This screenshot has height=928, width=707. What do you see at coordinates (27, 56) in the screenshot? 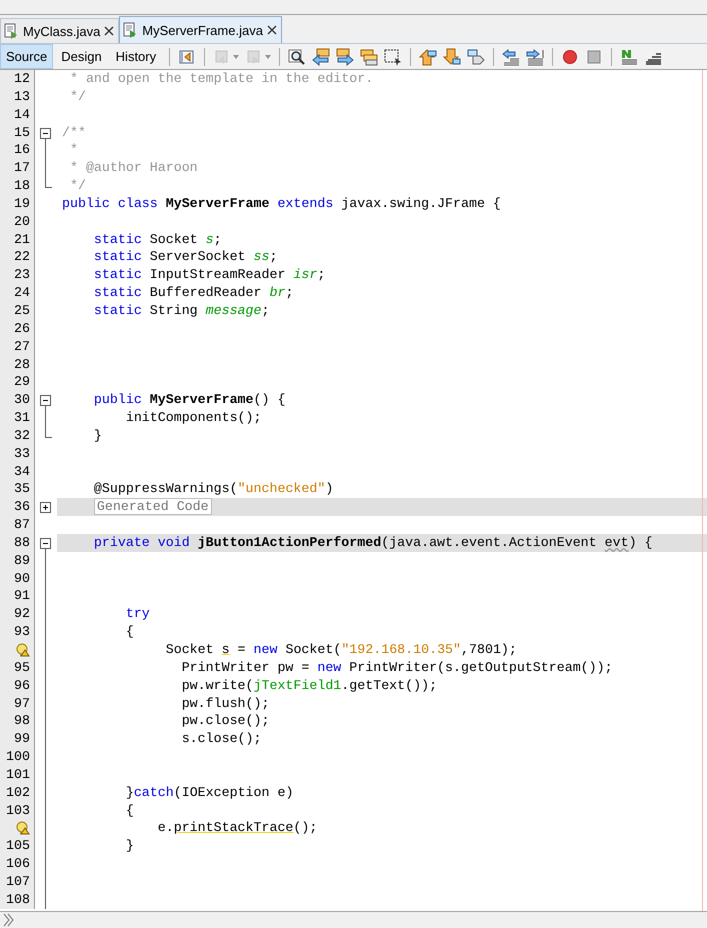
I see `view-tab: Source` at bounding box center [27, 56].